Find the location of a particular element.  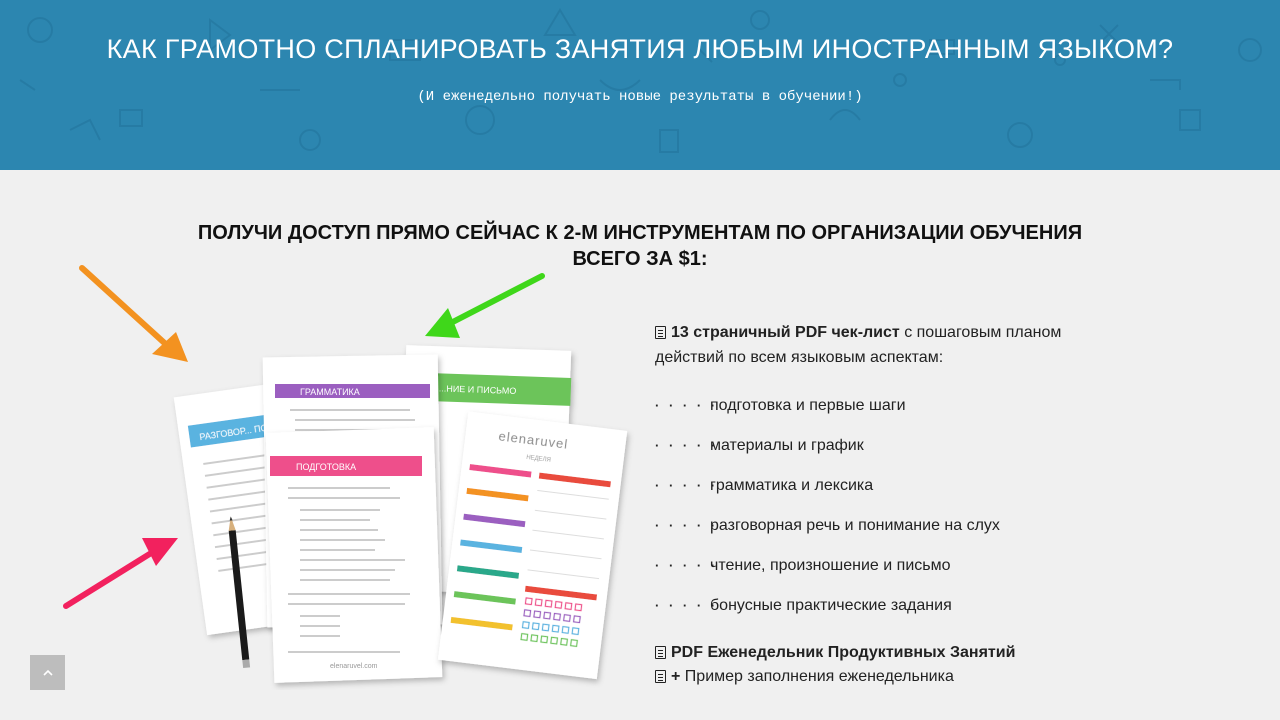

sheet-prep-title: ПОДГОТОВКА is located at coordinates (326, 467).